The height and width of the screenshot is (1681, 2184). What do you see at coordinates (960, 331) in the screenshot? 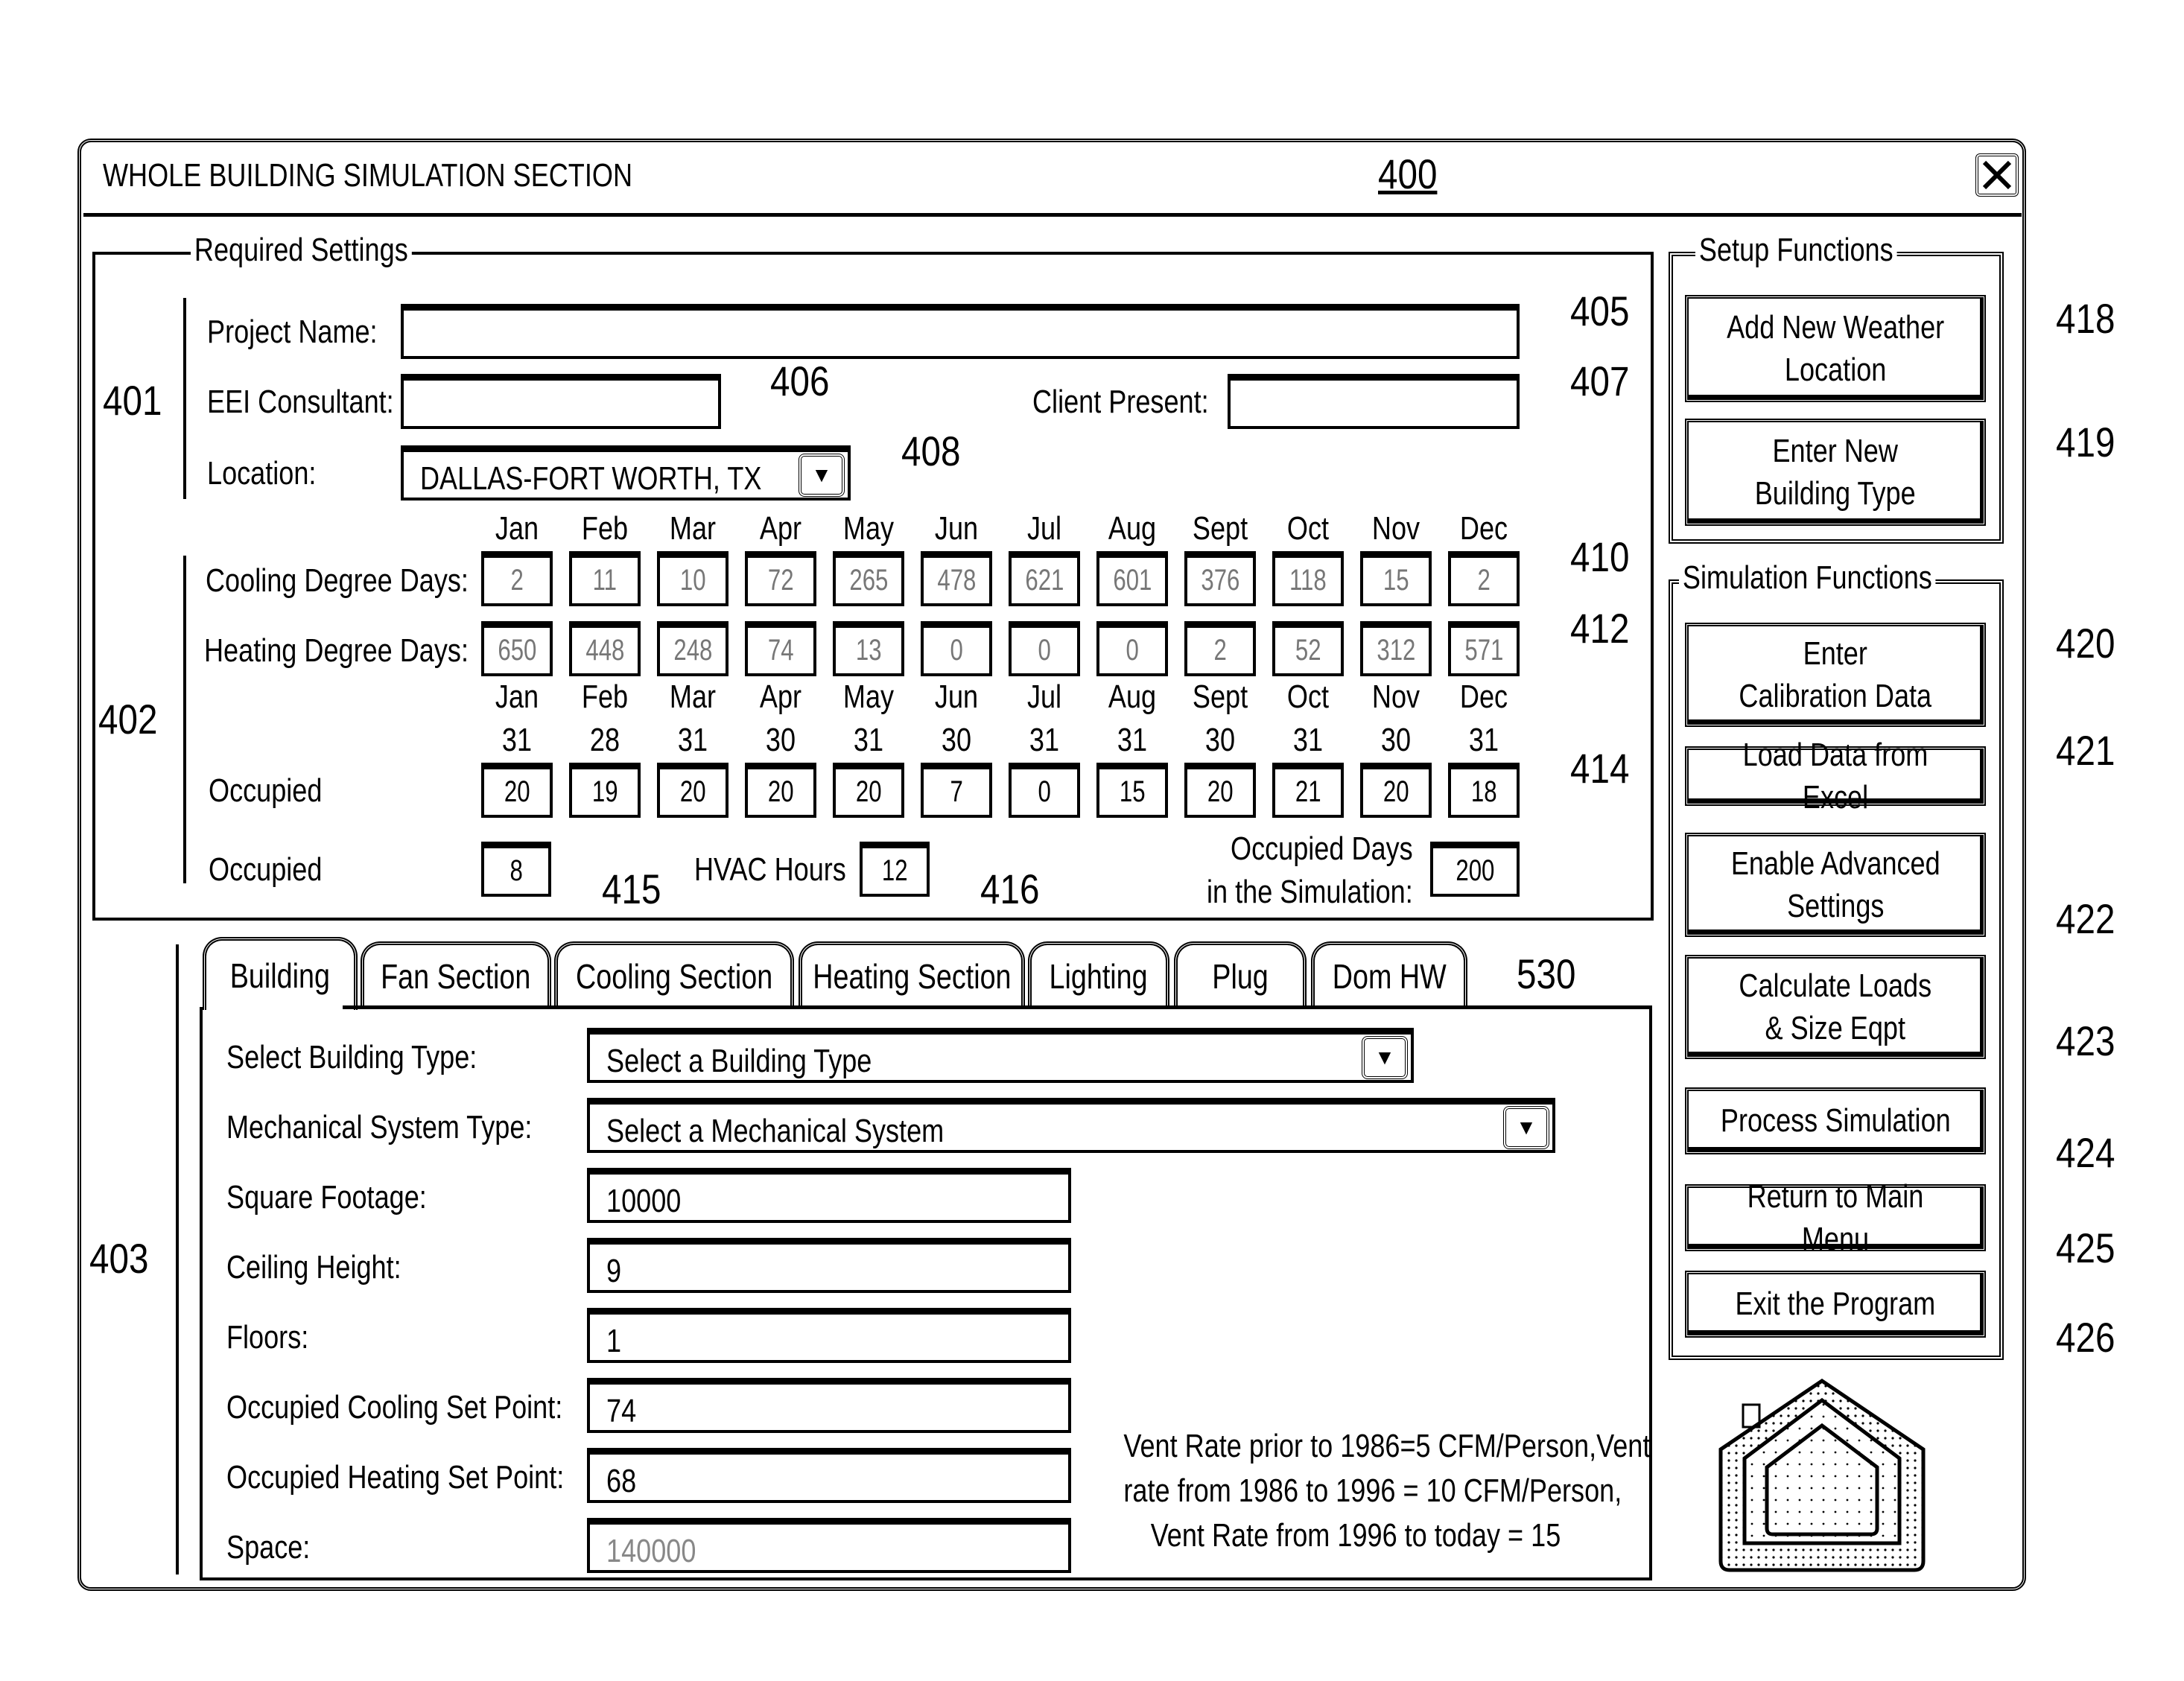
I see `project-name-input` at bounding box center [960, 331].